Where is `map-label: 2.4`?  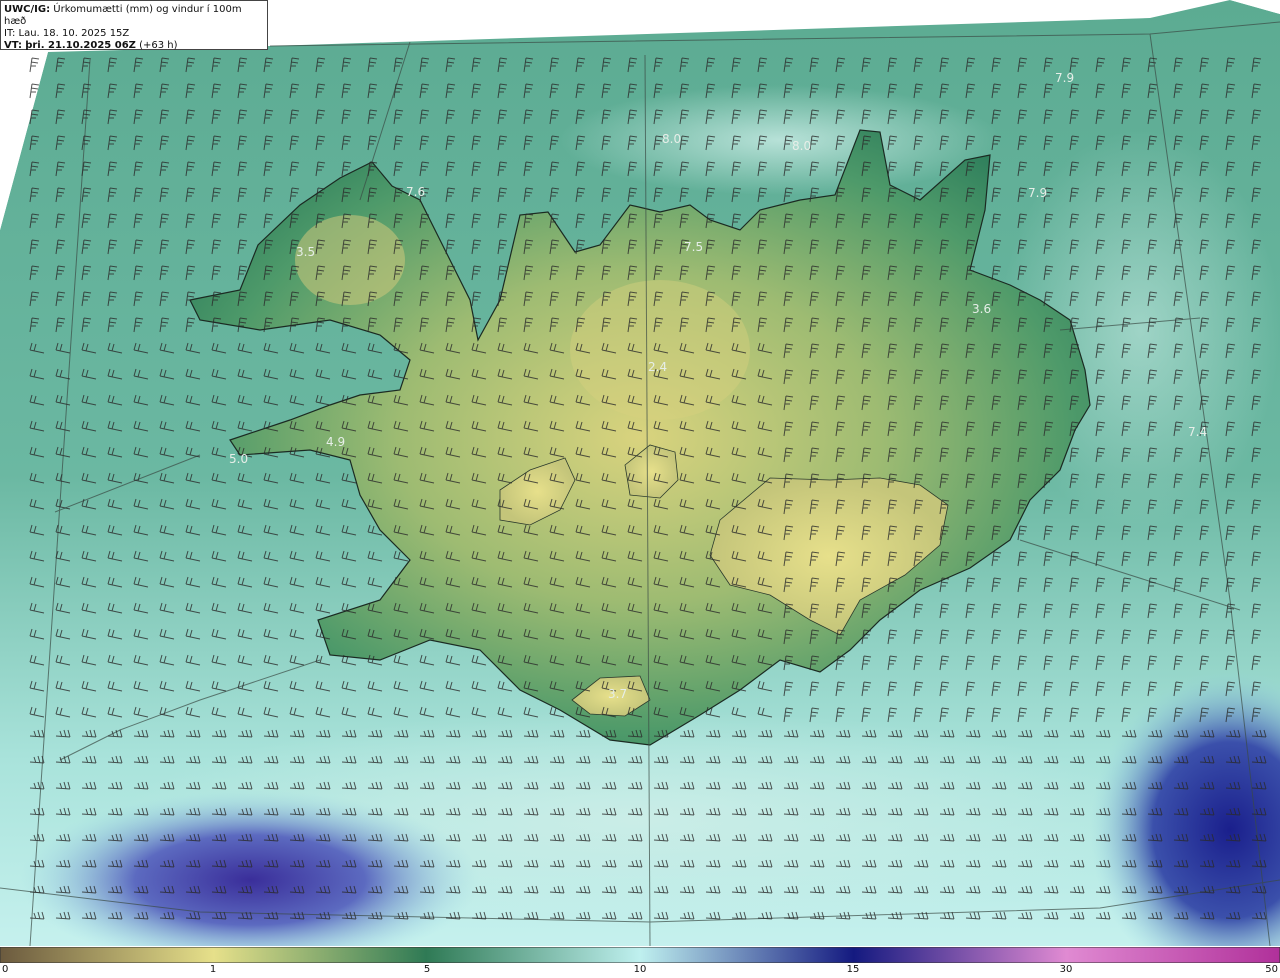
map-label: 2.4 is located at coordinates (657, 367).